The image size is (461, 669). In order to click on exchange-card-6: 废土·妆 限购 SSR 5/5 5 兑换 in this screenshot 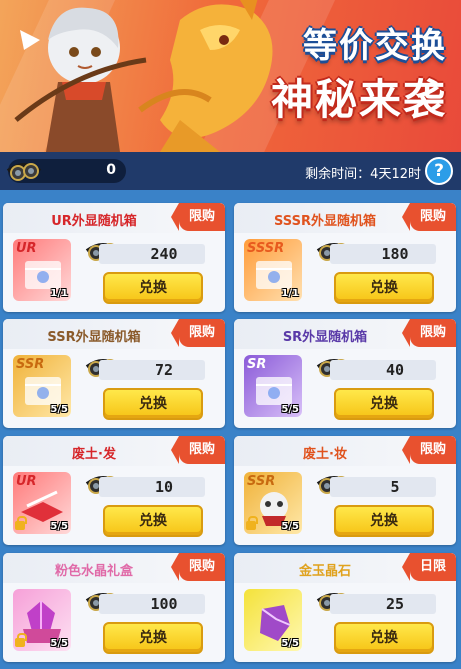, I will do `click(345, 490)`.